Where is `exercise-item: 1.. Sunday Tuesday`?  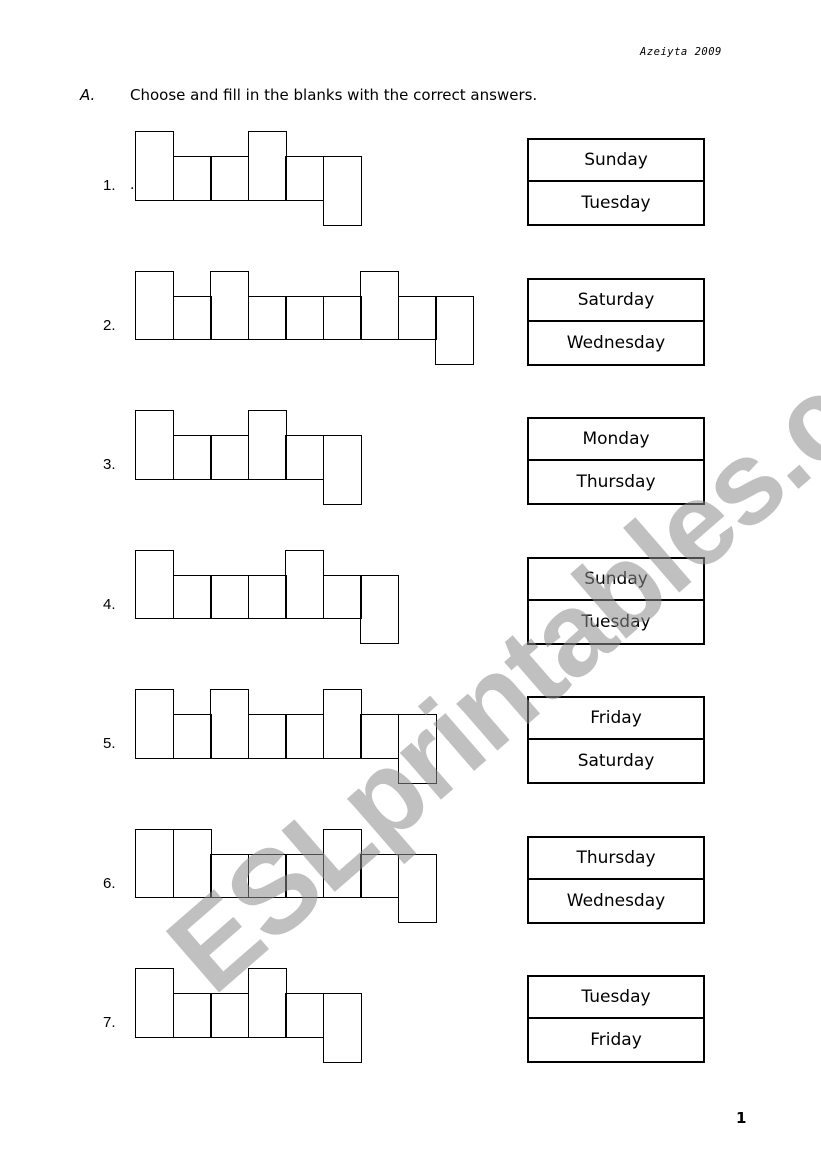
exercise-item: 1.. Sunday Tuesday is located at coordinates (410, 181).